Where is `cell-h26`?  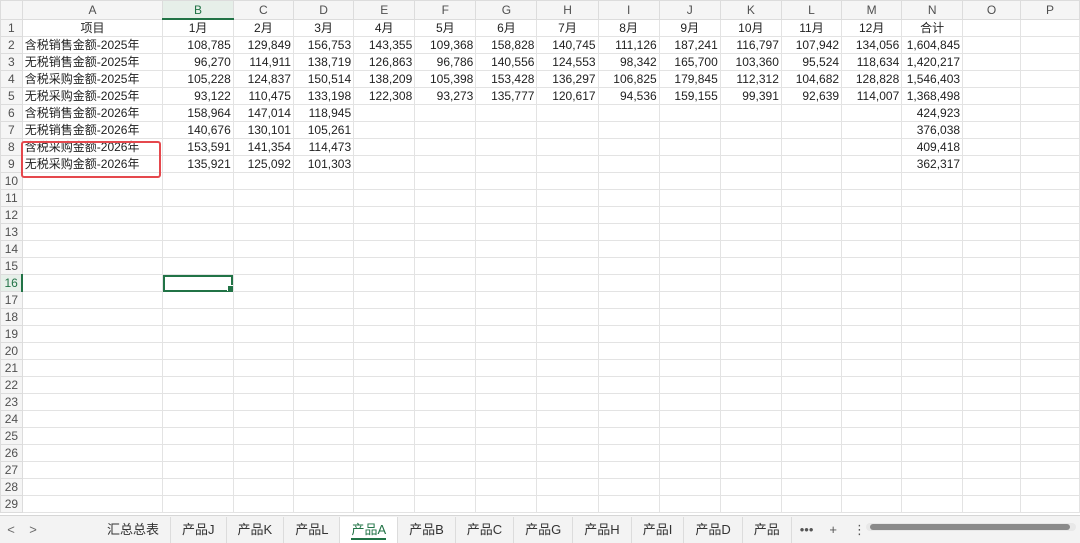
cell-h26 is located at coordinates (567, 453).